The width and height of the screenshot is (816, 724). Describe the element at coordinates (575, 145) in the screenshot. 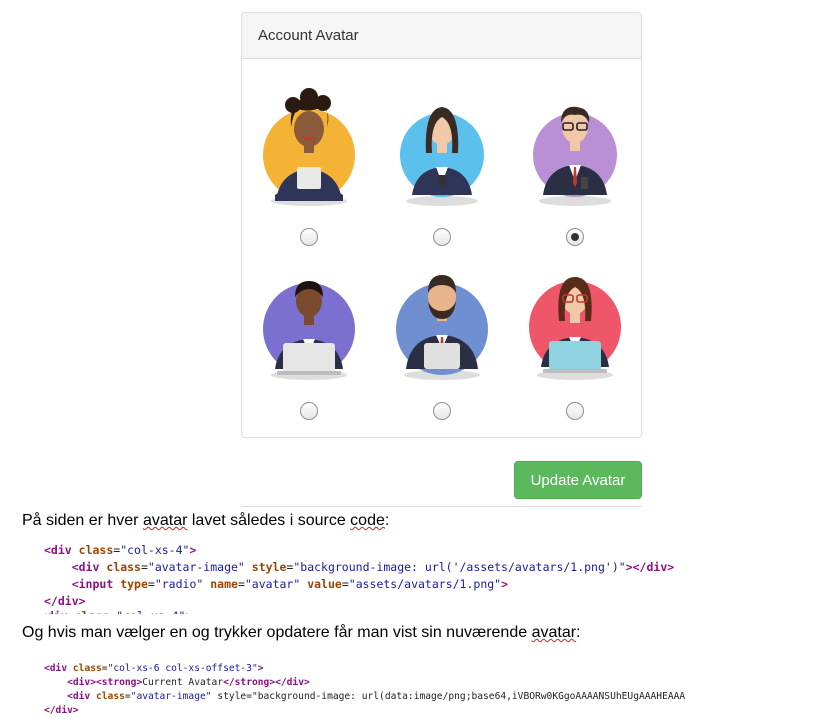

I see `avatar-3-image` at that location.